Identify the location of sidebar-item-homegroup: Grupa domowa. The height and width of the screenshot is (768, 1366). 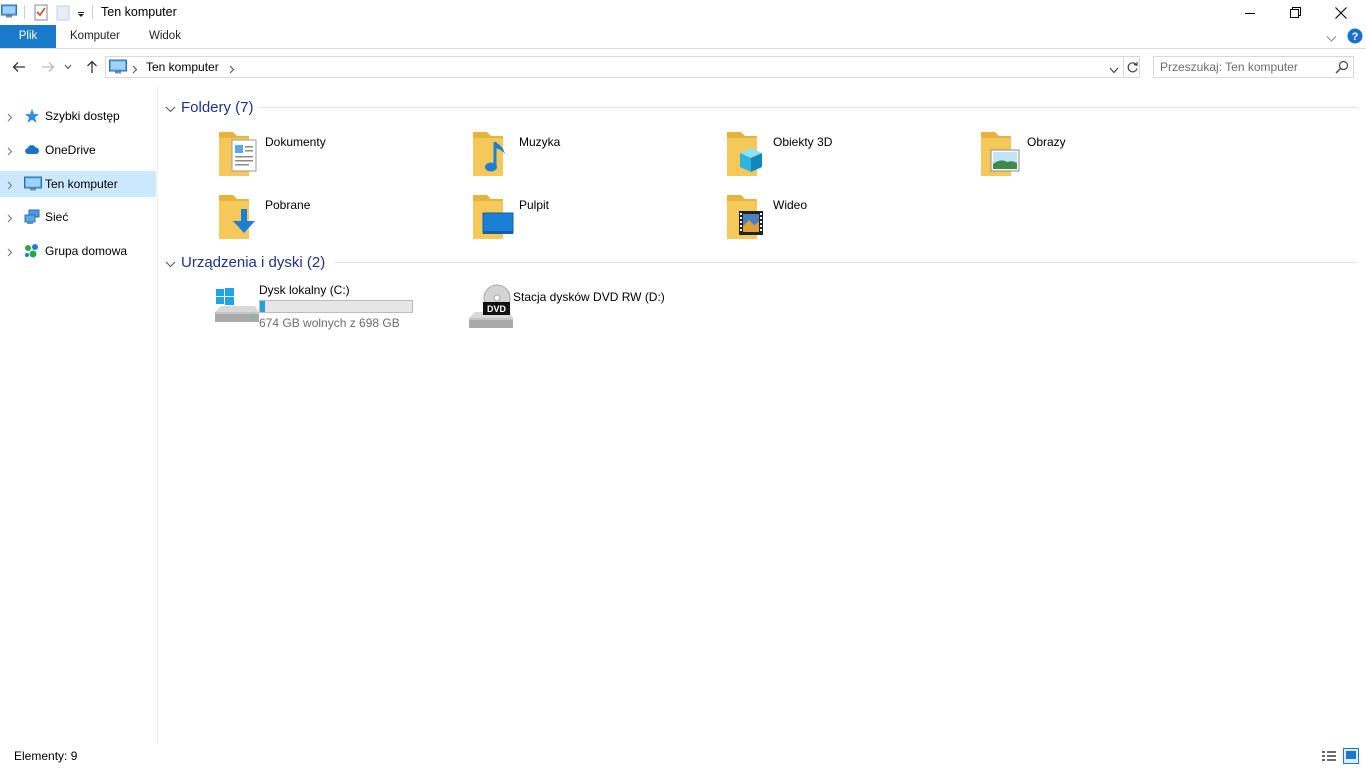
(78, 251).